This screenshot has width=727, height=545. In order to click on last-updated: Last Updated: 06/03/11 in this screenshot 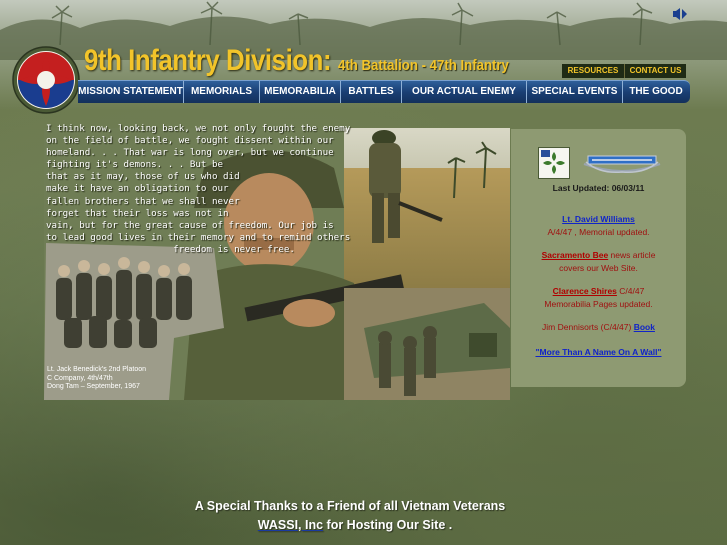, I will do `click(598, 188)`.